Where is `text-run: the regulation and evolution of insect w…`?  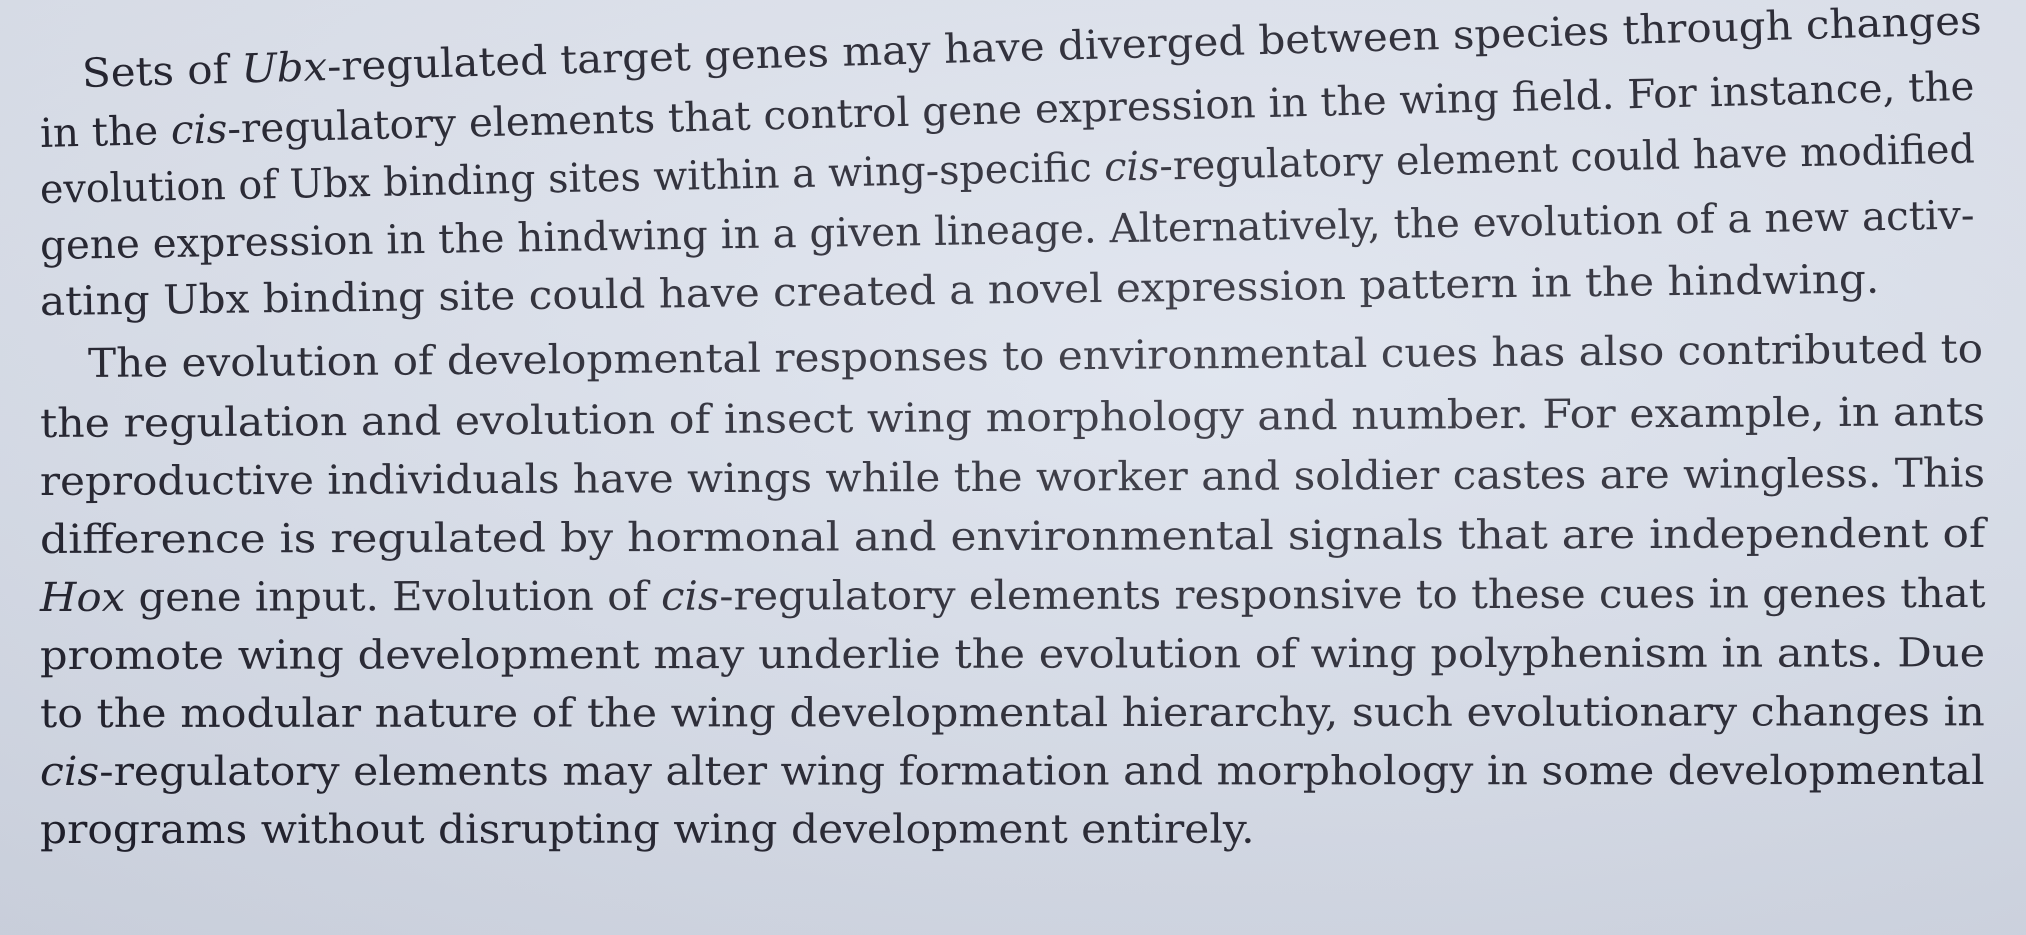 text-run: the regulation and evolution of insect w… is located at coordinates (1012, 418).